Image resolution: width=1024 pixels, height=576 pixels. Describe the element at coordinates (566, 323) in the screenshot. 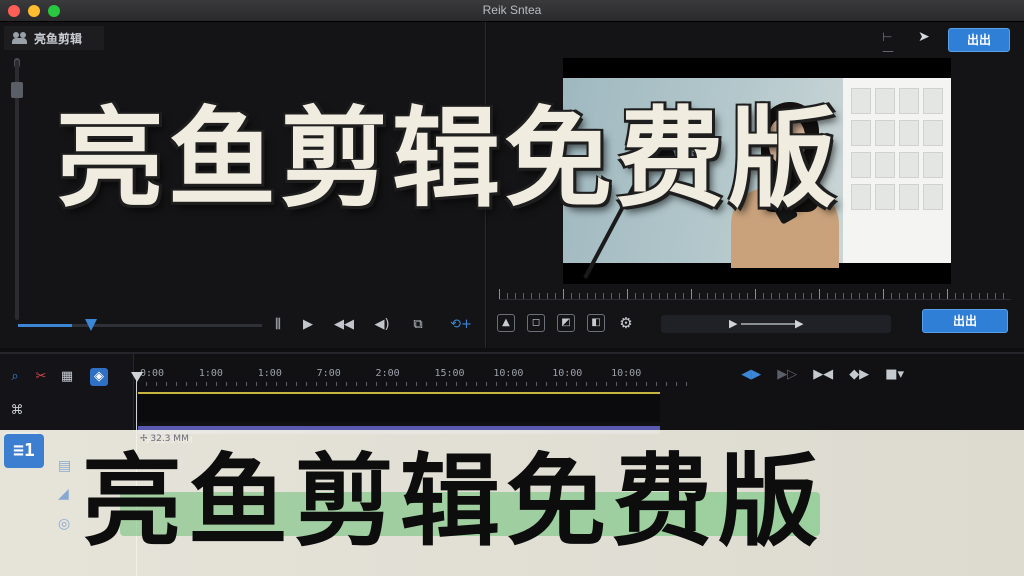

I see `crop-button: ◩` at that location.